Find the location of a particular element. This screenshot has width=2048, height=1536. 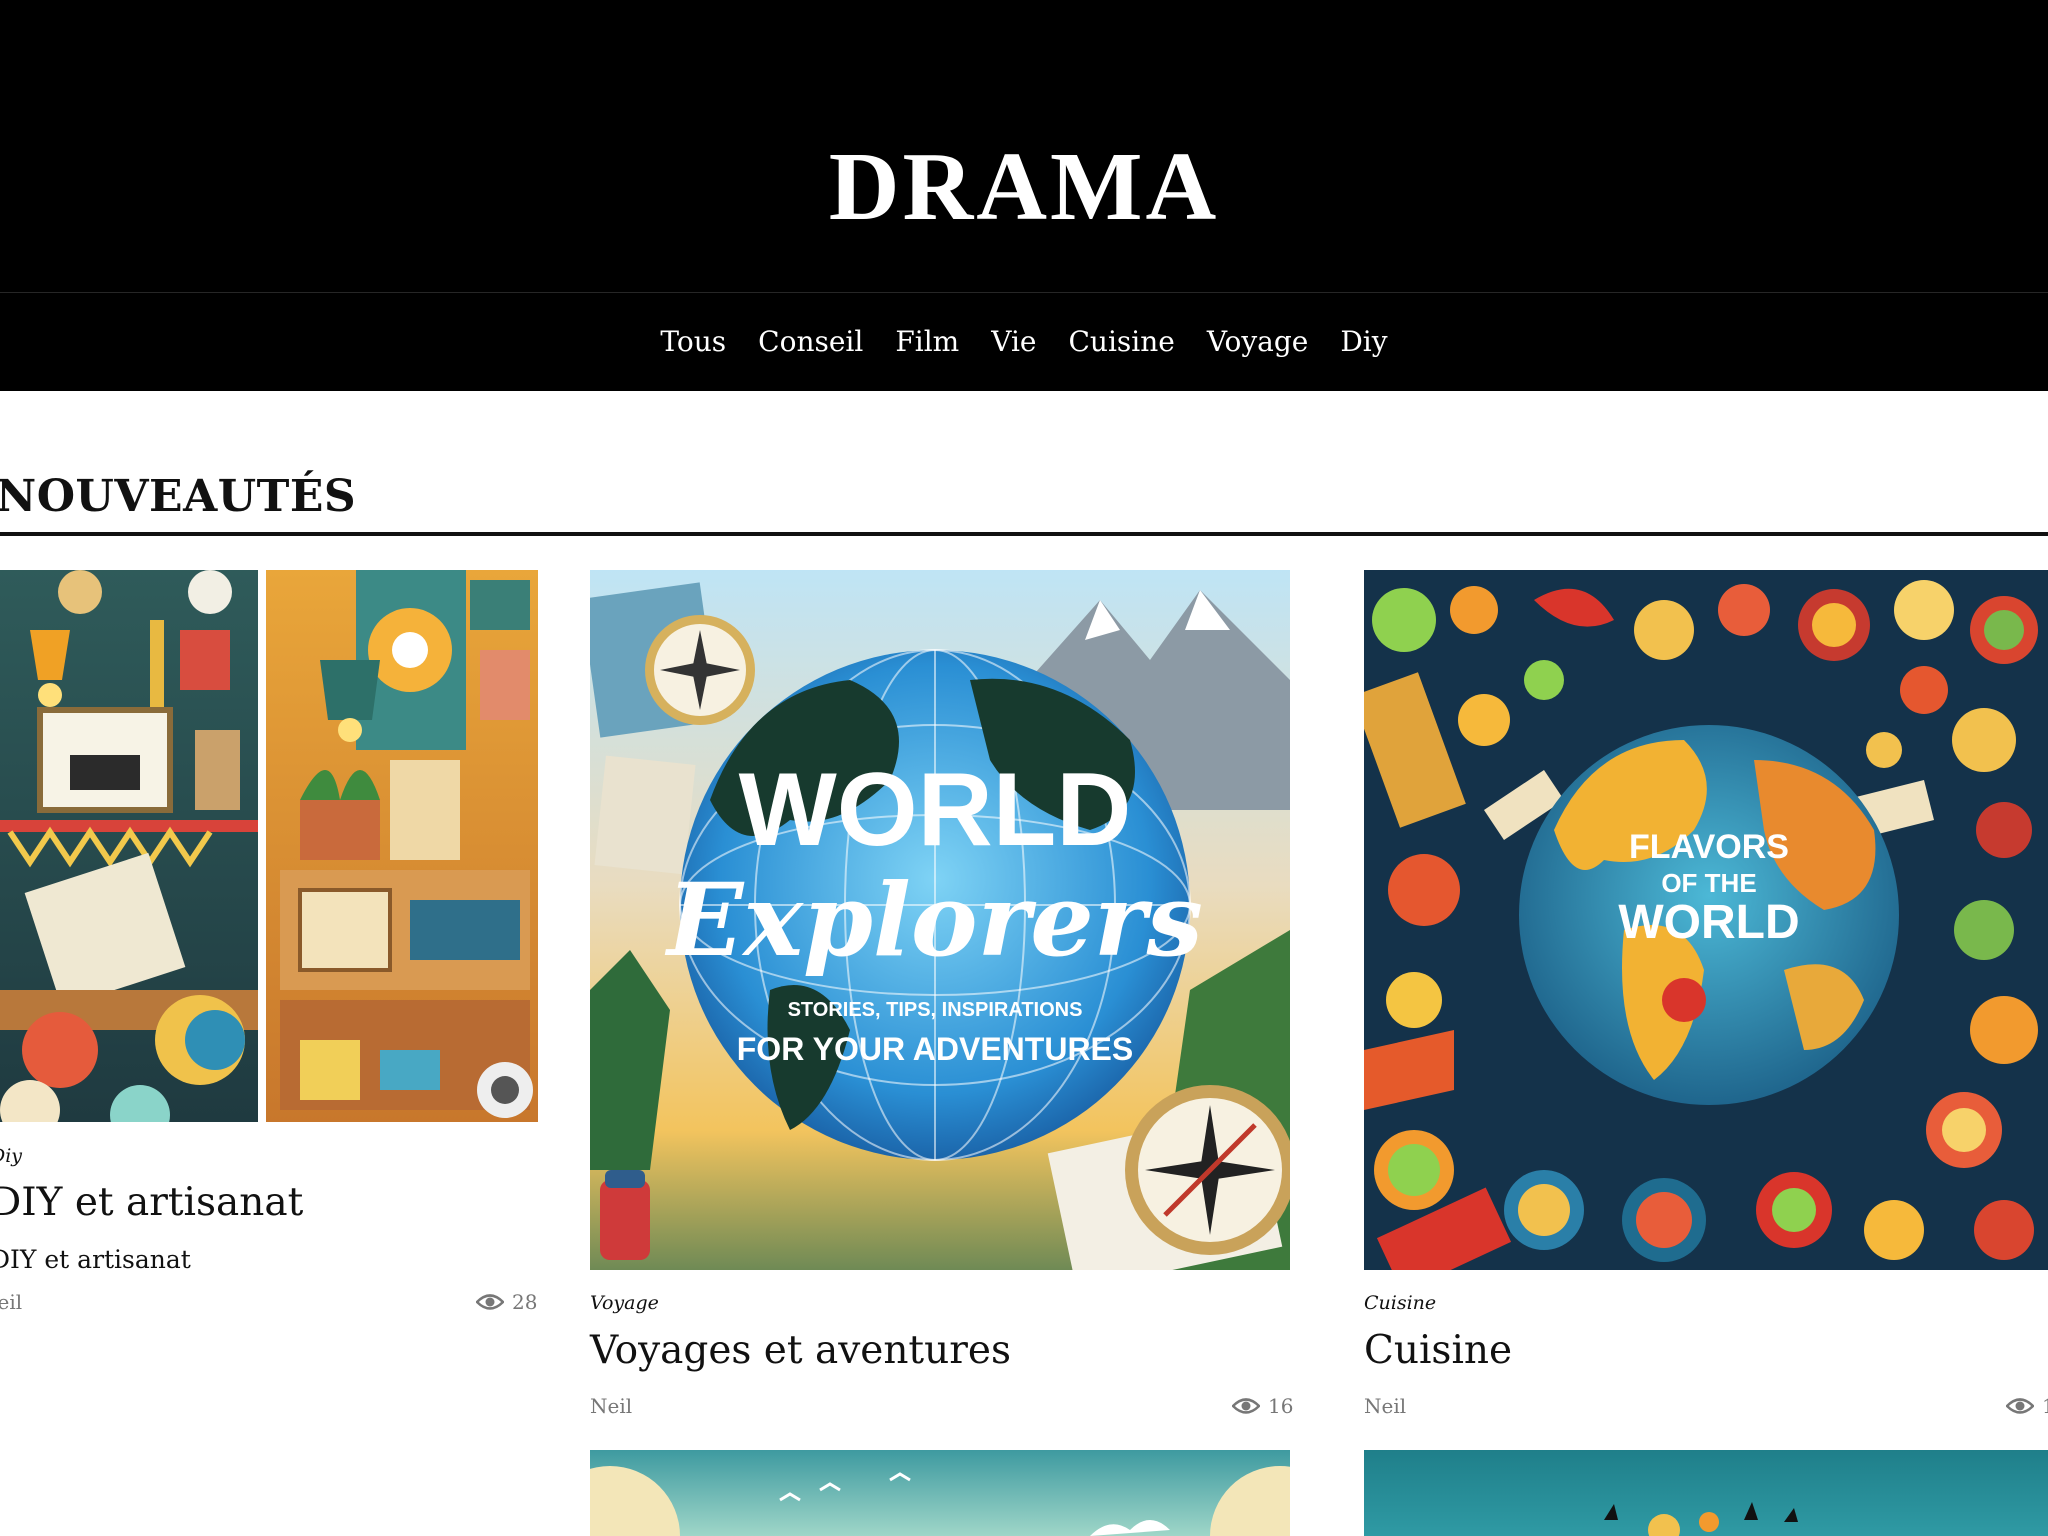

nav-item-vie: Vie is located at coordinates (1013, 342).